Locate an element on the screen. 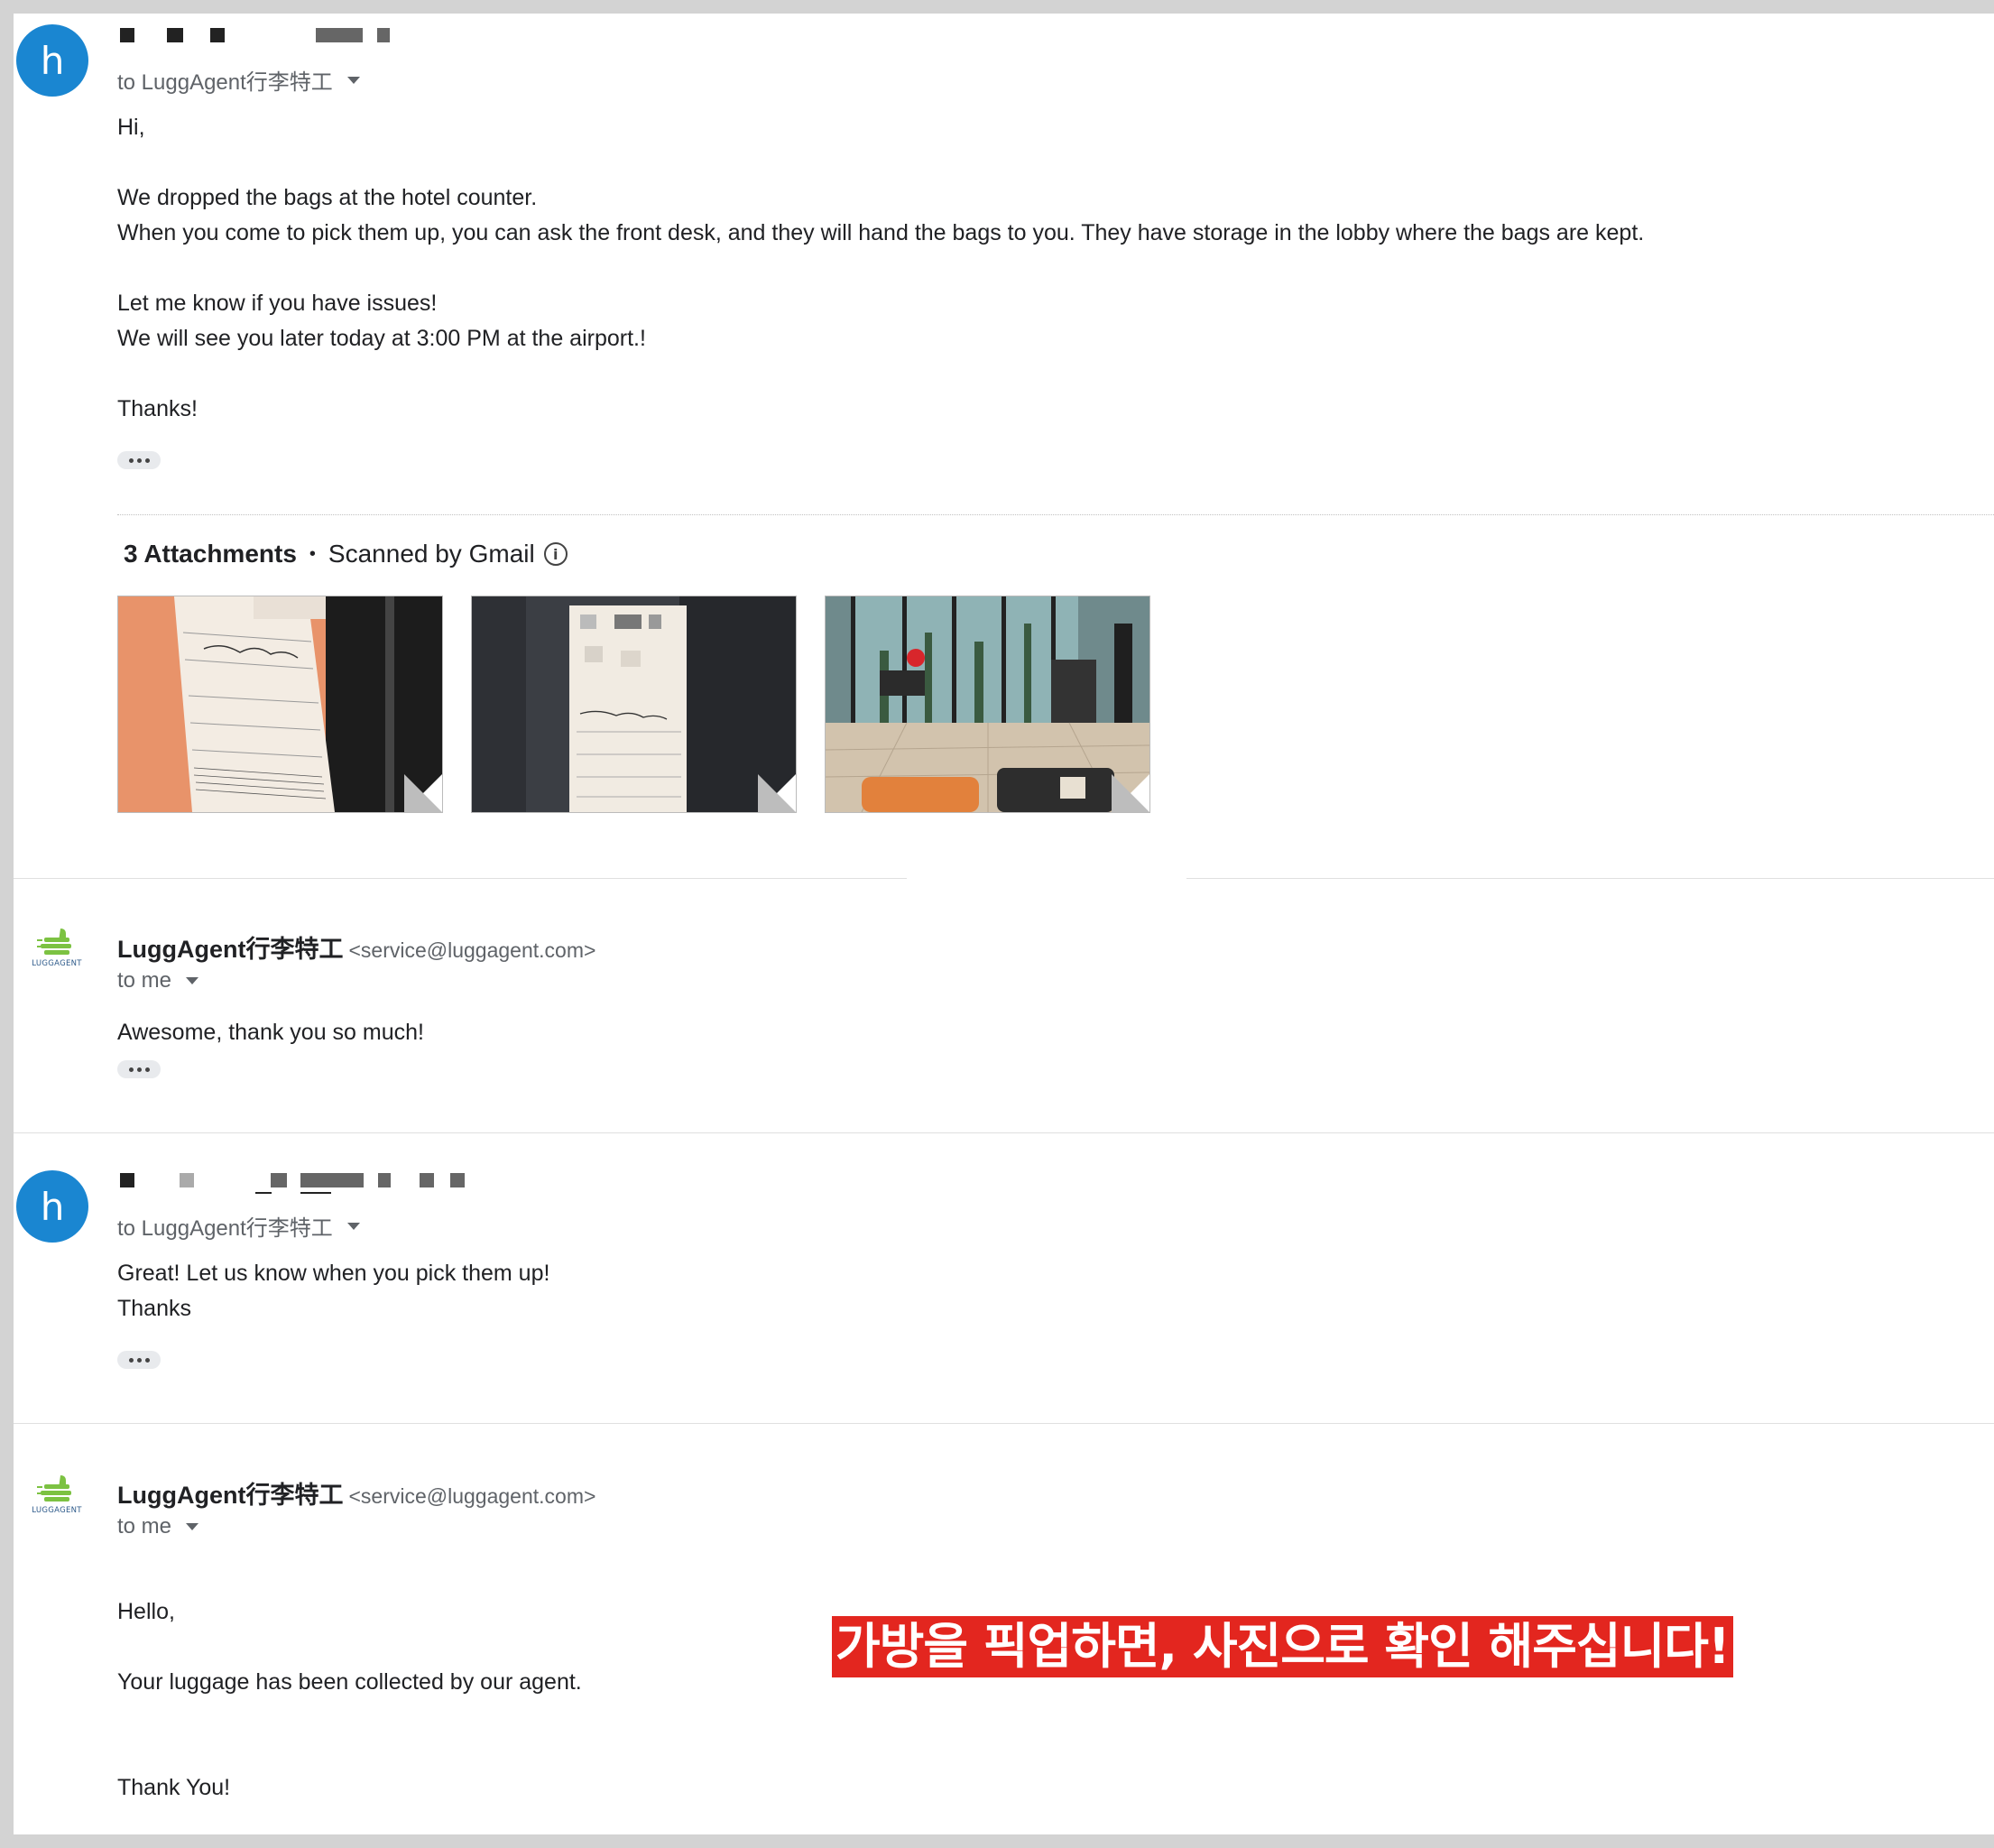  body-line: Thanks is located at coordinates (154, 1308).